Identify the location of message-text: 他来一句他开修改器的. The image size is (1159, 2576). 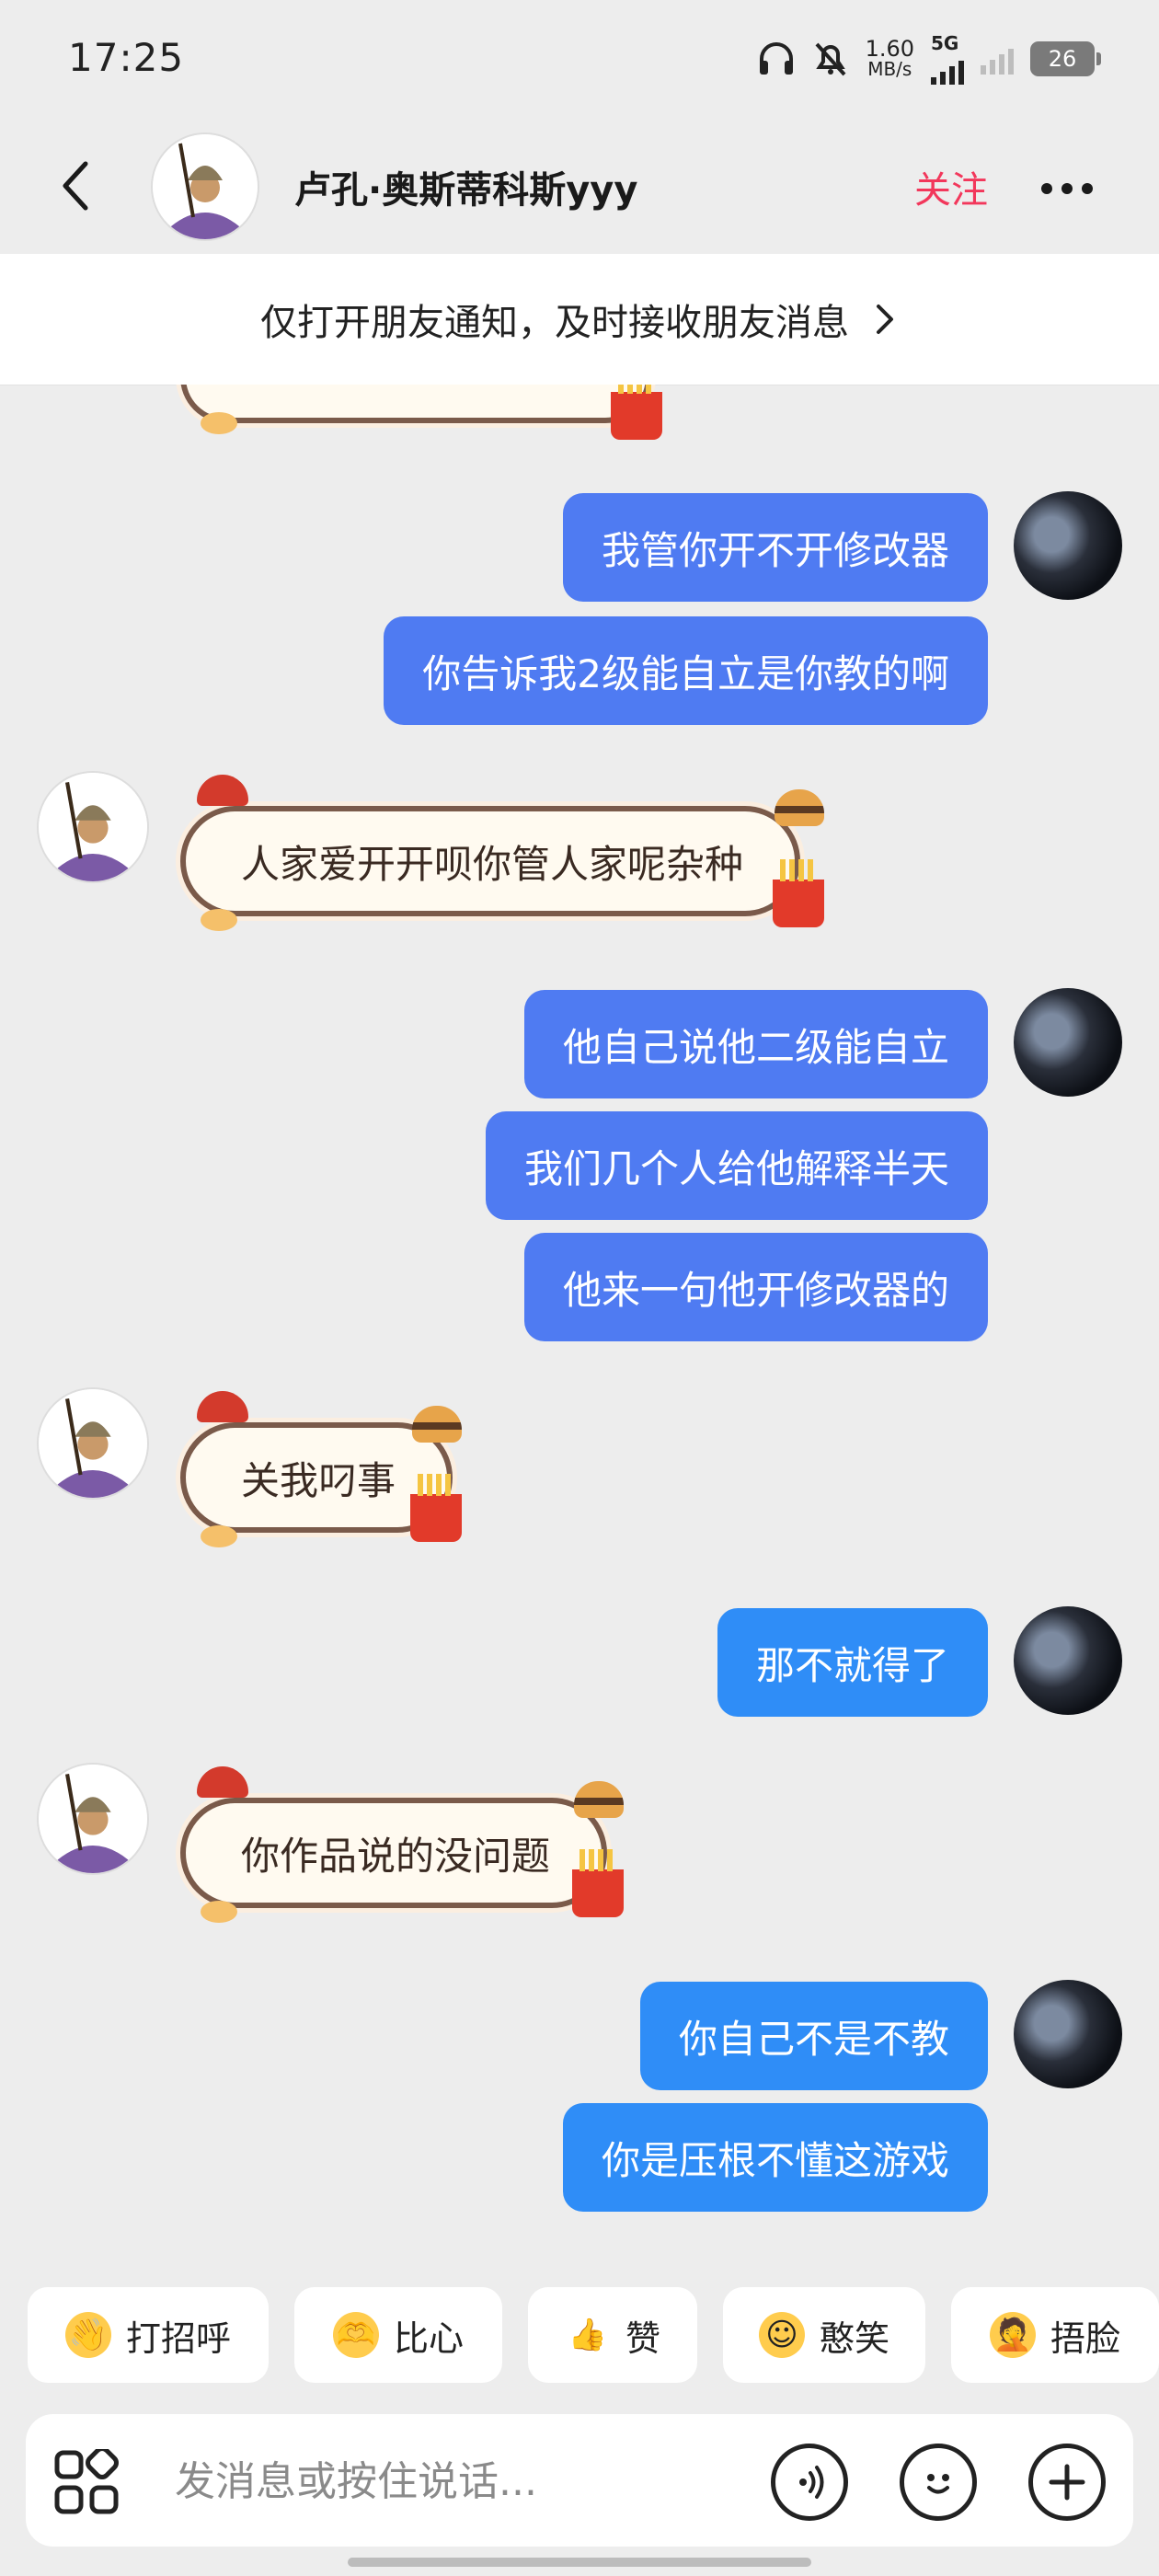
(755, 1290).